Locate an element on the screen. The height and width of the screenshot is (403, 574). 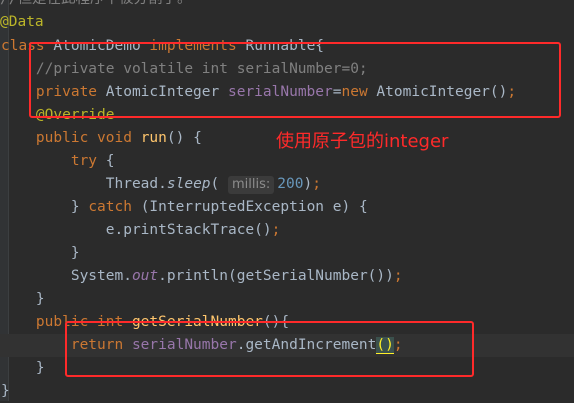
code-line: try { is located at coordinates (58, 161).